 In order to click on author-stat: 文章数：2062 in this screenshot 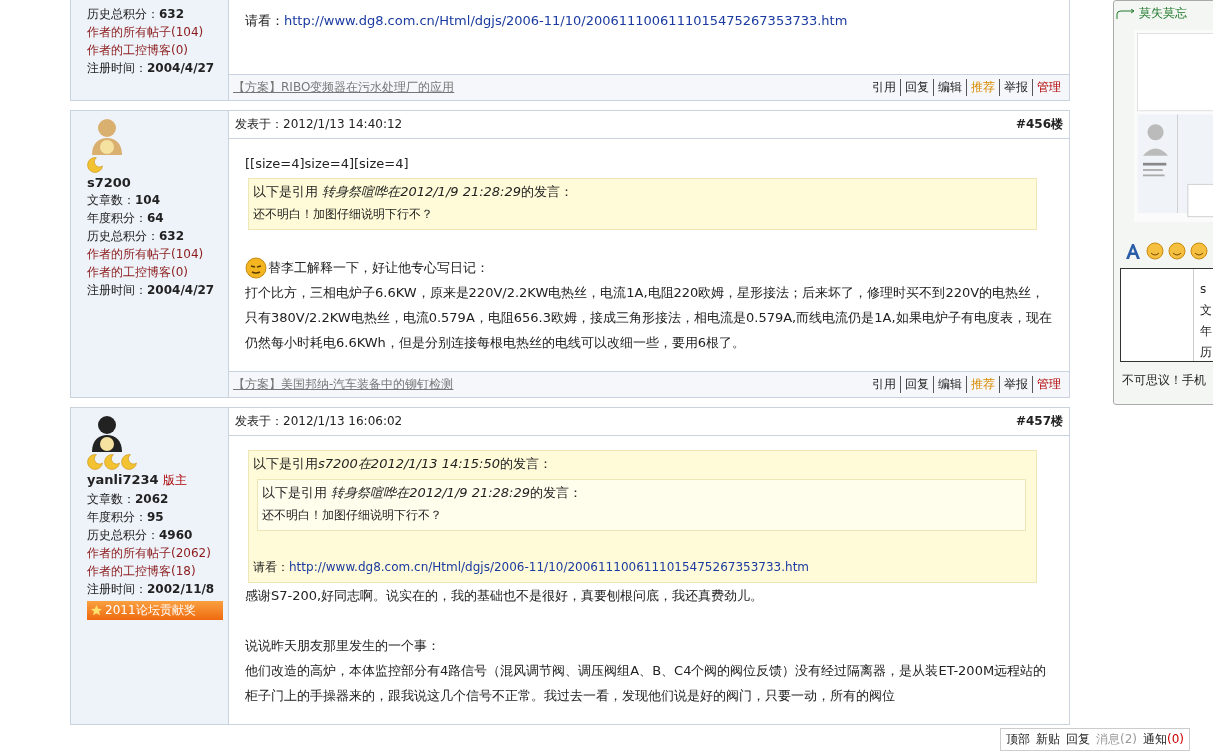, I will do `click(128, 499)`.